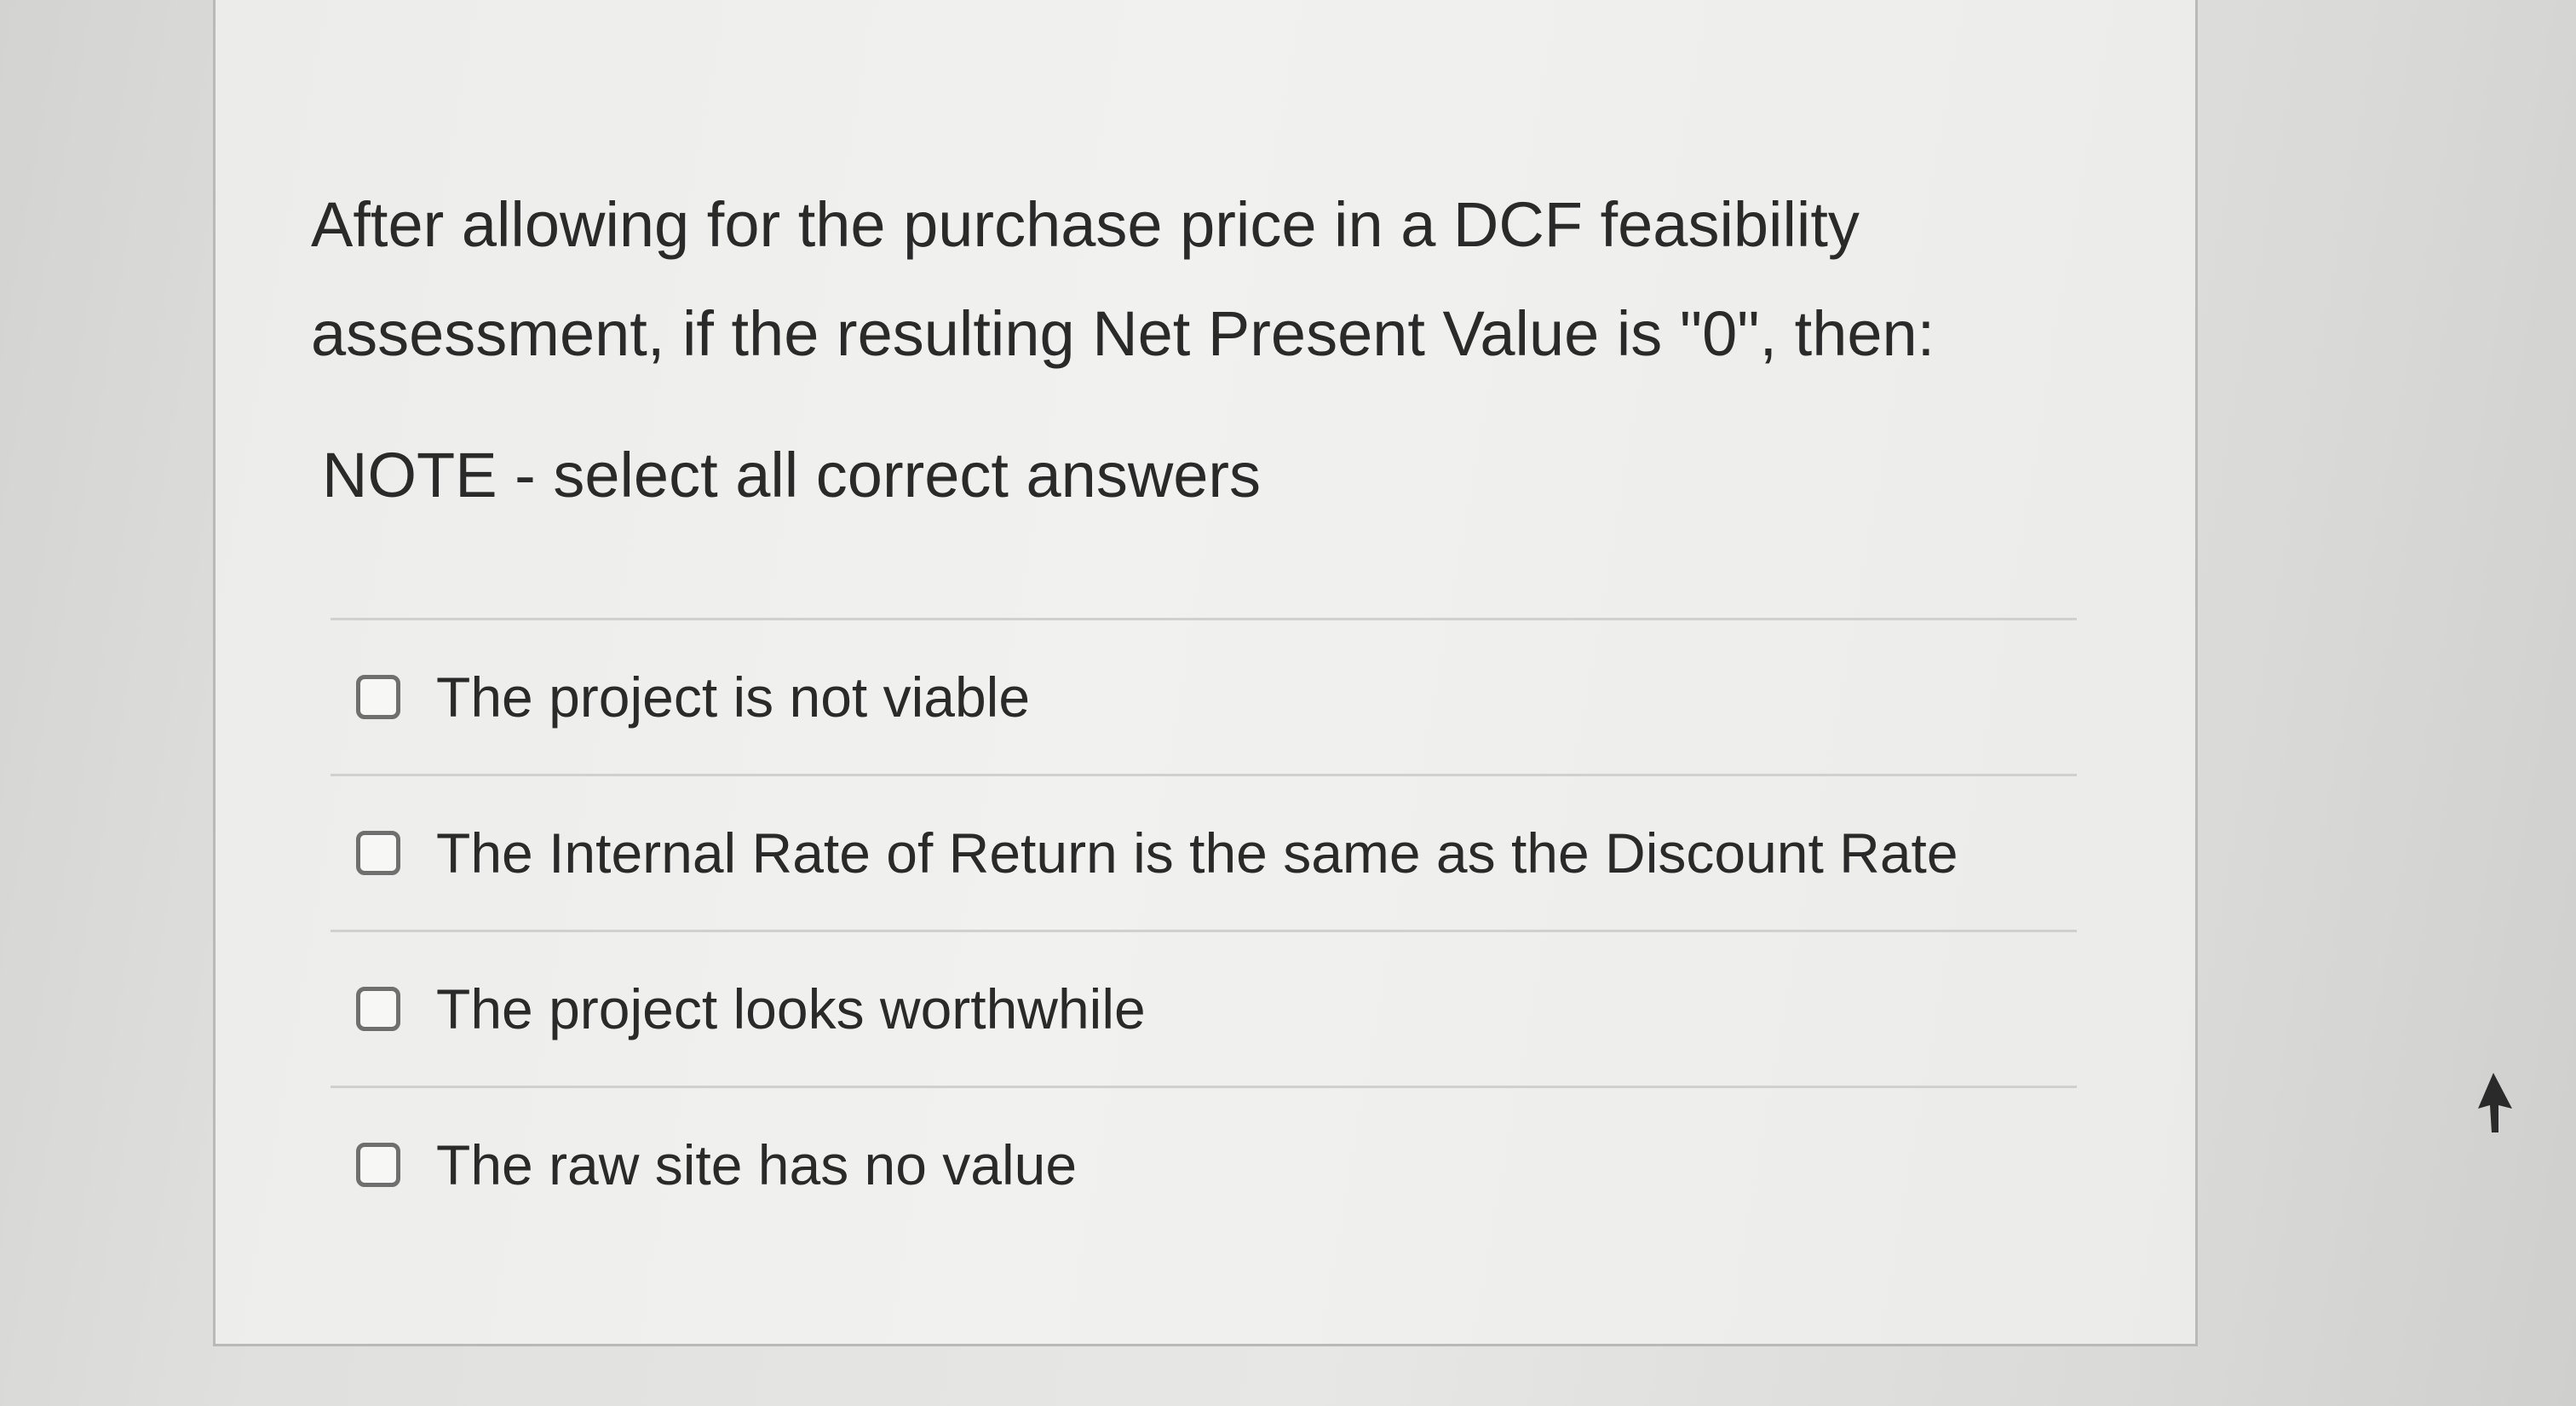 The width and height of the screenshot is (2576, 1406). What do you see at coordinates (2495, 1102) in the screenshot?
I see `mouse-pointer-icon` at bounding box center [2495, 1102].